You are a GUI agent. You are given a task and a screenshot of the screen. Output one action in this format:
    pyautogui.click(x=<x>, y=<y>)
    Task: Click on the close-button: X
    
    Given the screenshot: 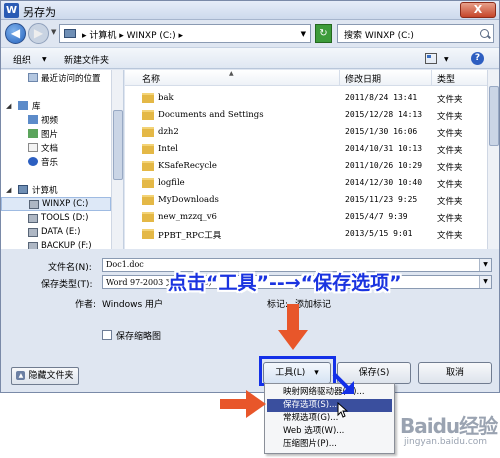 What is the action you would take?
    pyautogui.click(x=478, y=10)
    